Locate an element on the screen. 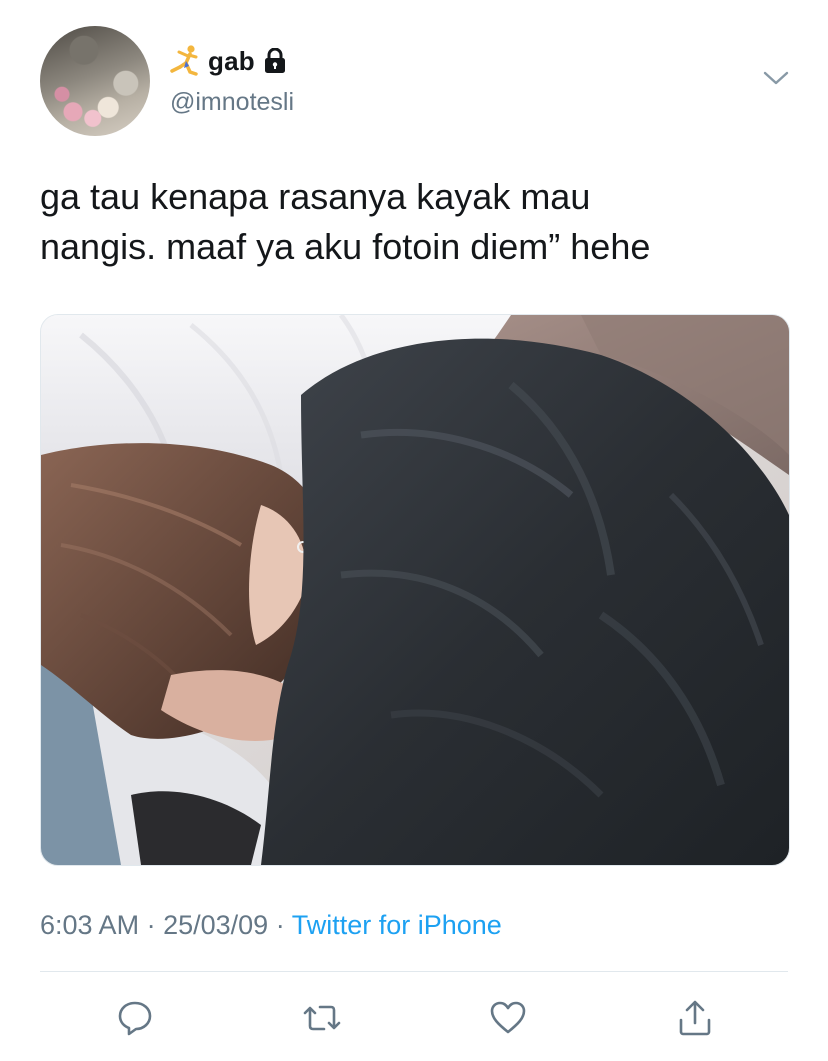 The width and height of the screenshot is (828, 1061). share-icon is located at coordinates (695, 1018).